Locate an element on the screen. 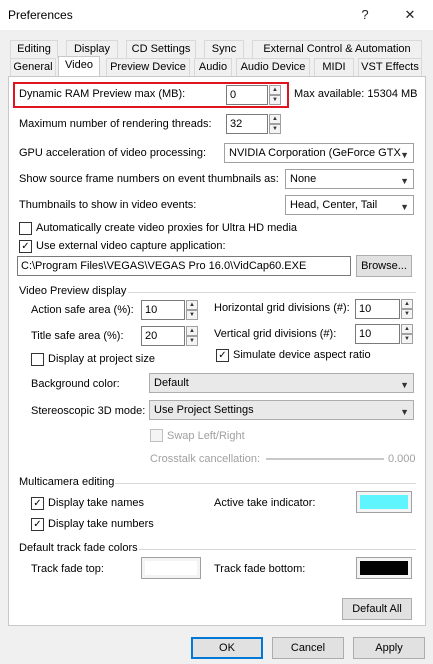 This screenshot has width=433, height=664. active-take-color-button is located at coordinates (384, 502).